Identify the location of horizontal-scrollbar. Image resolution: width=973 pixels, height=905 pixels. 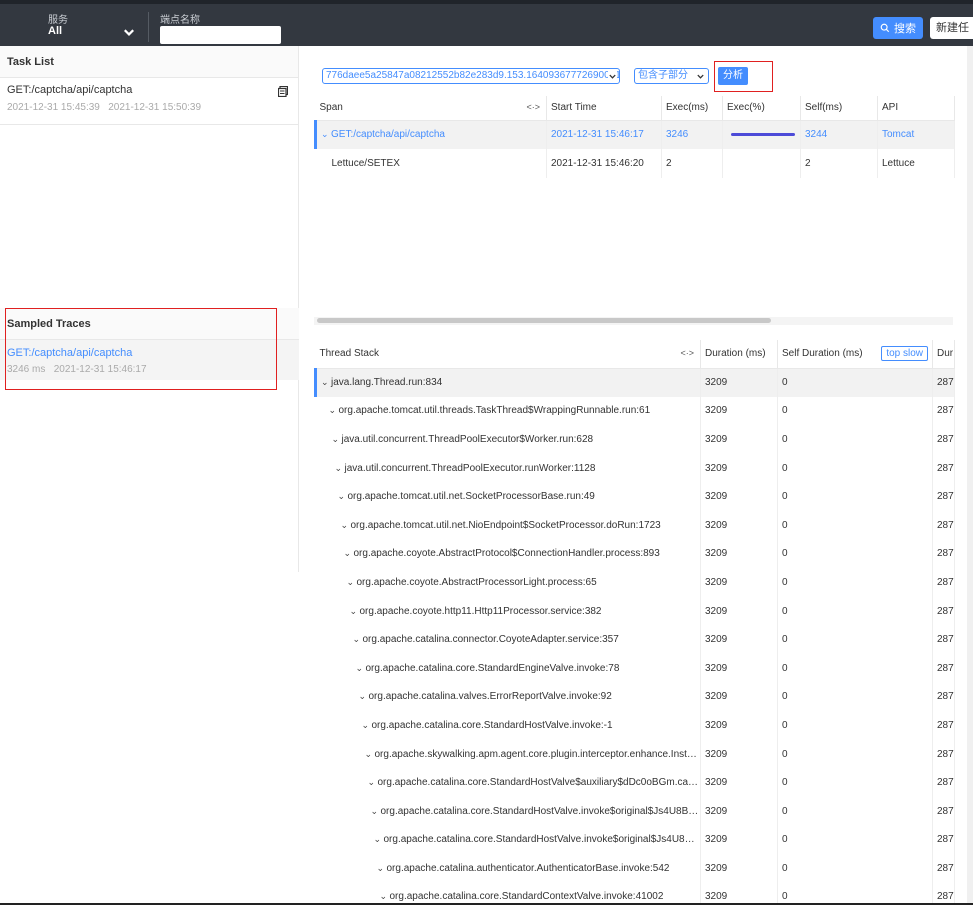
(633, 321).